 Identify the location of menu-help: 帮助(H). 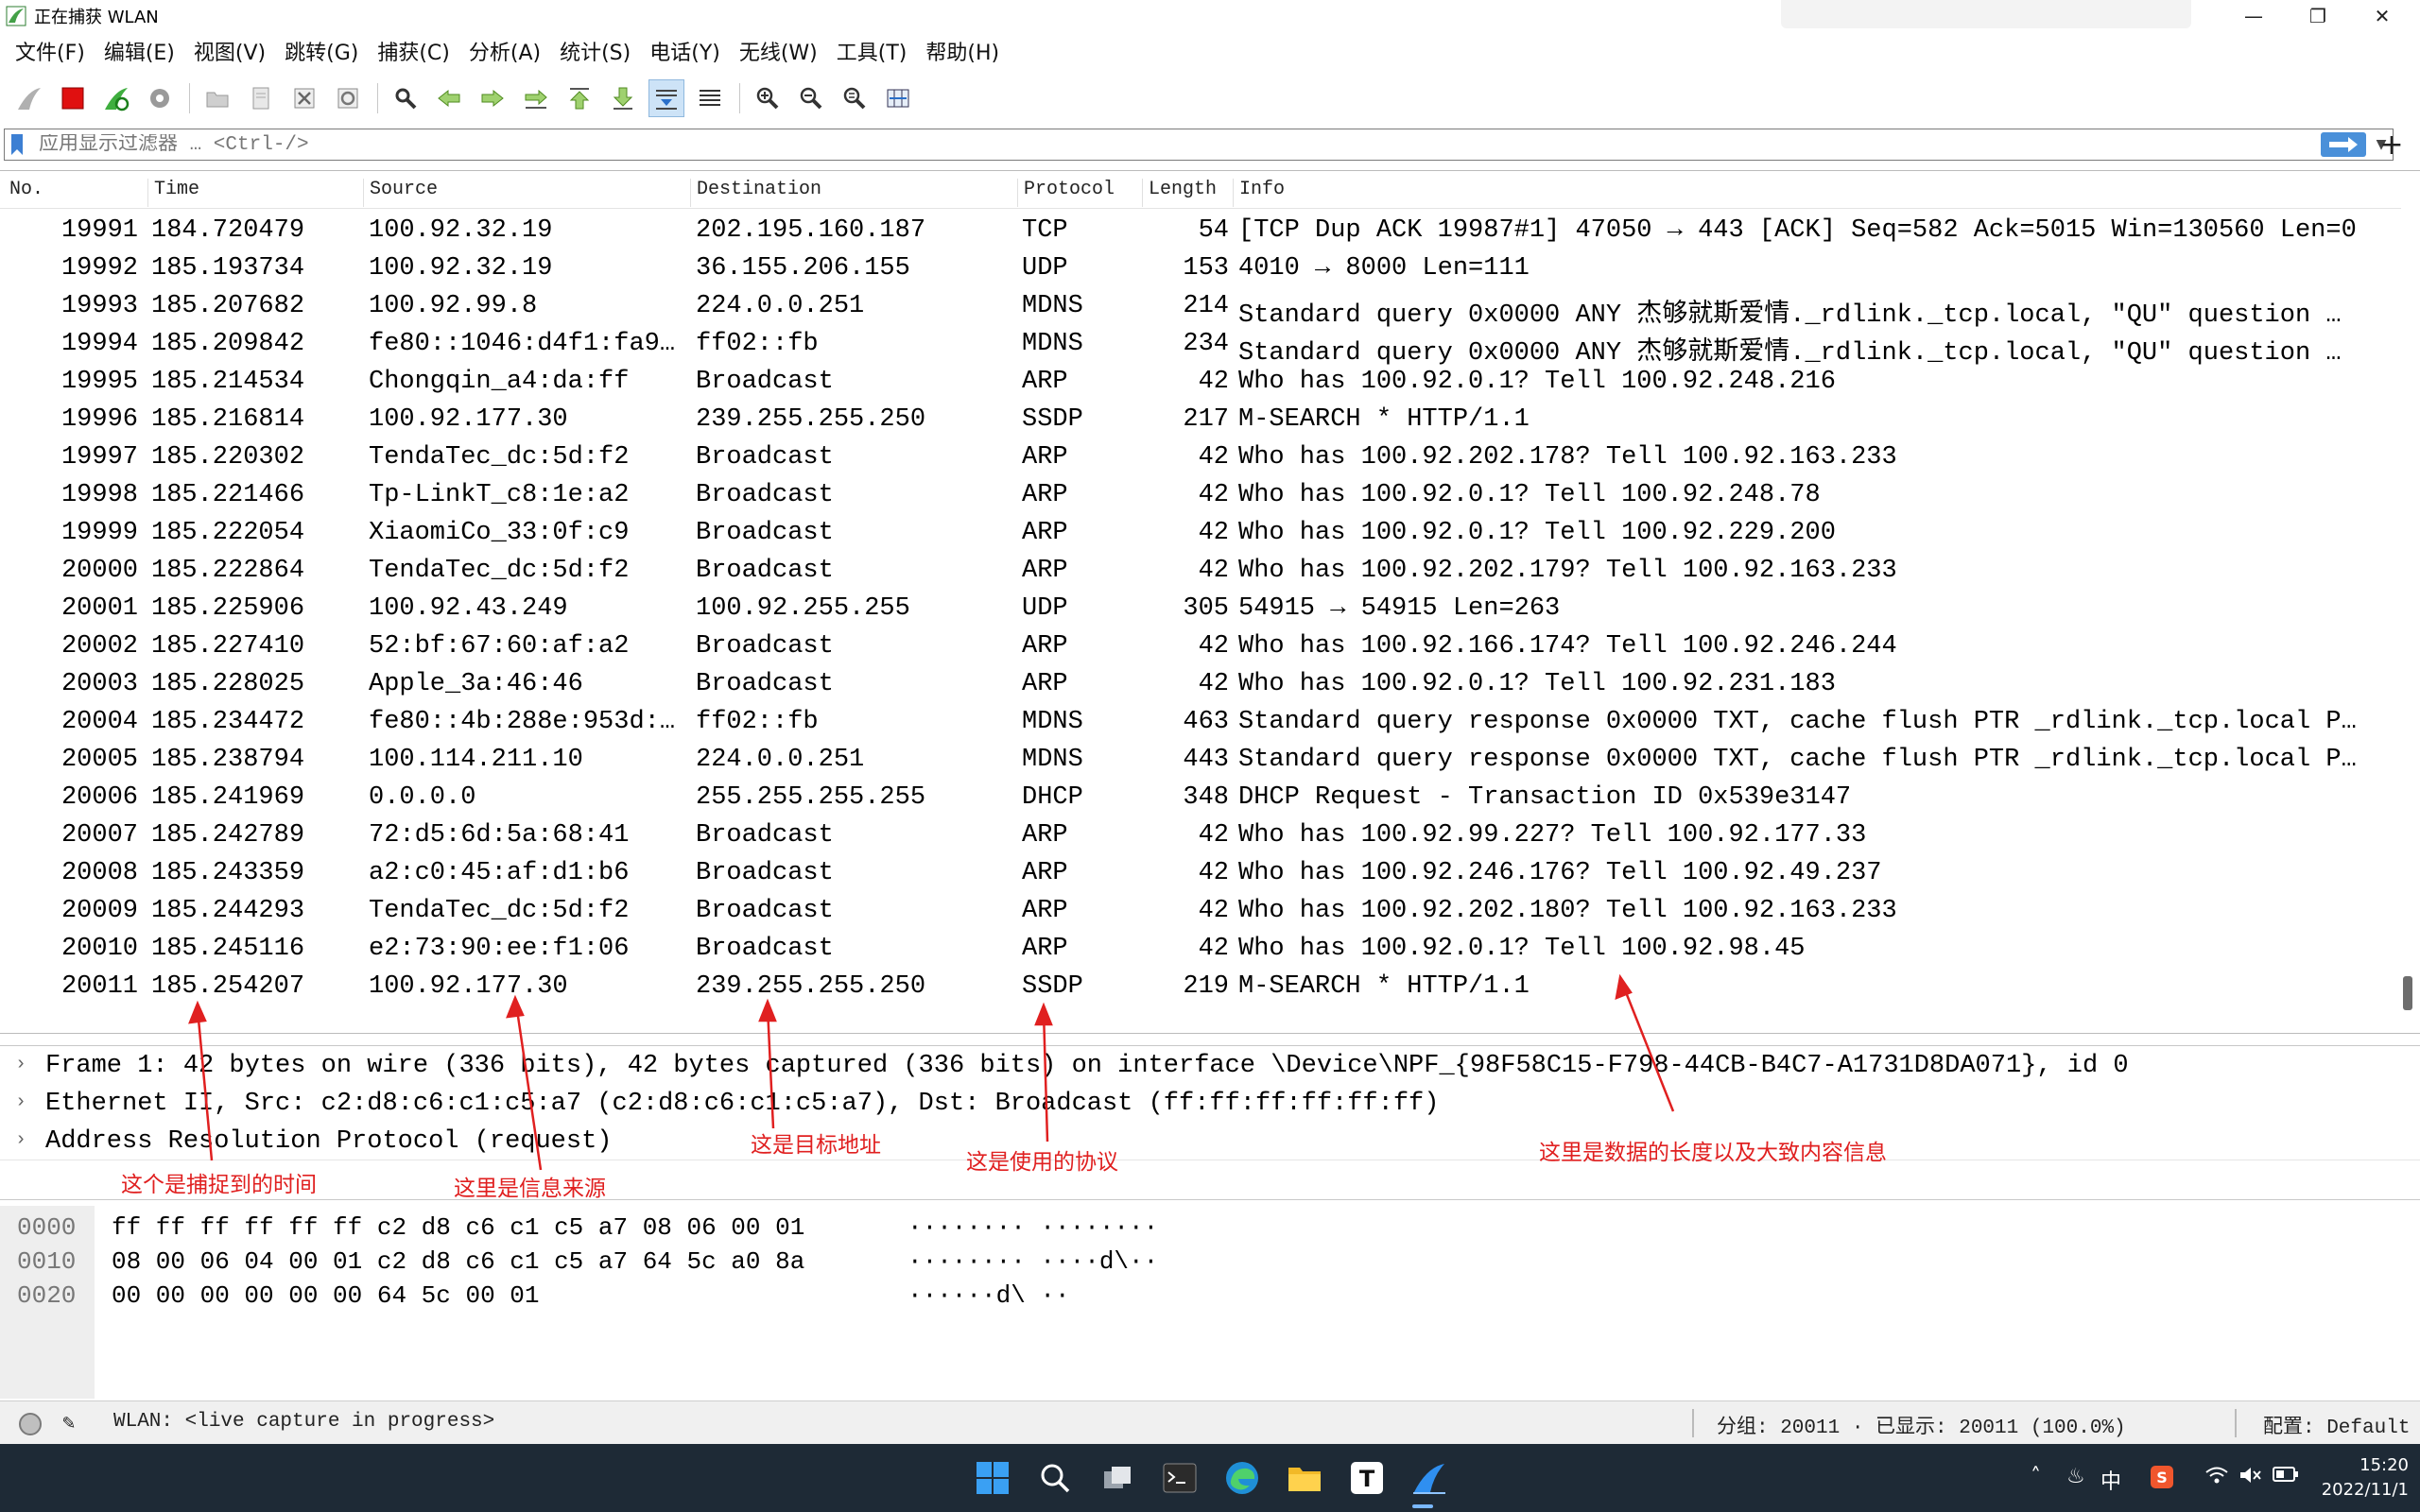
(966, 51).